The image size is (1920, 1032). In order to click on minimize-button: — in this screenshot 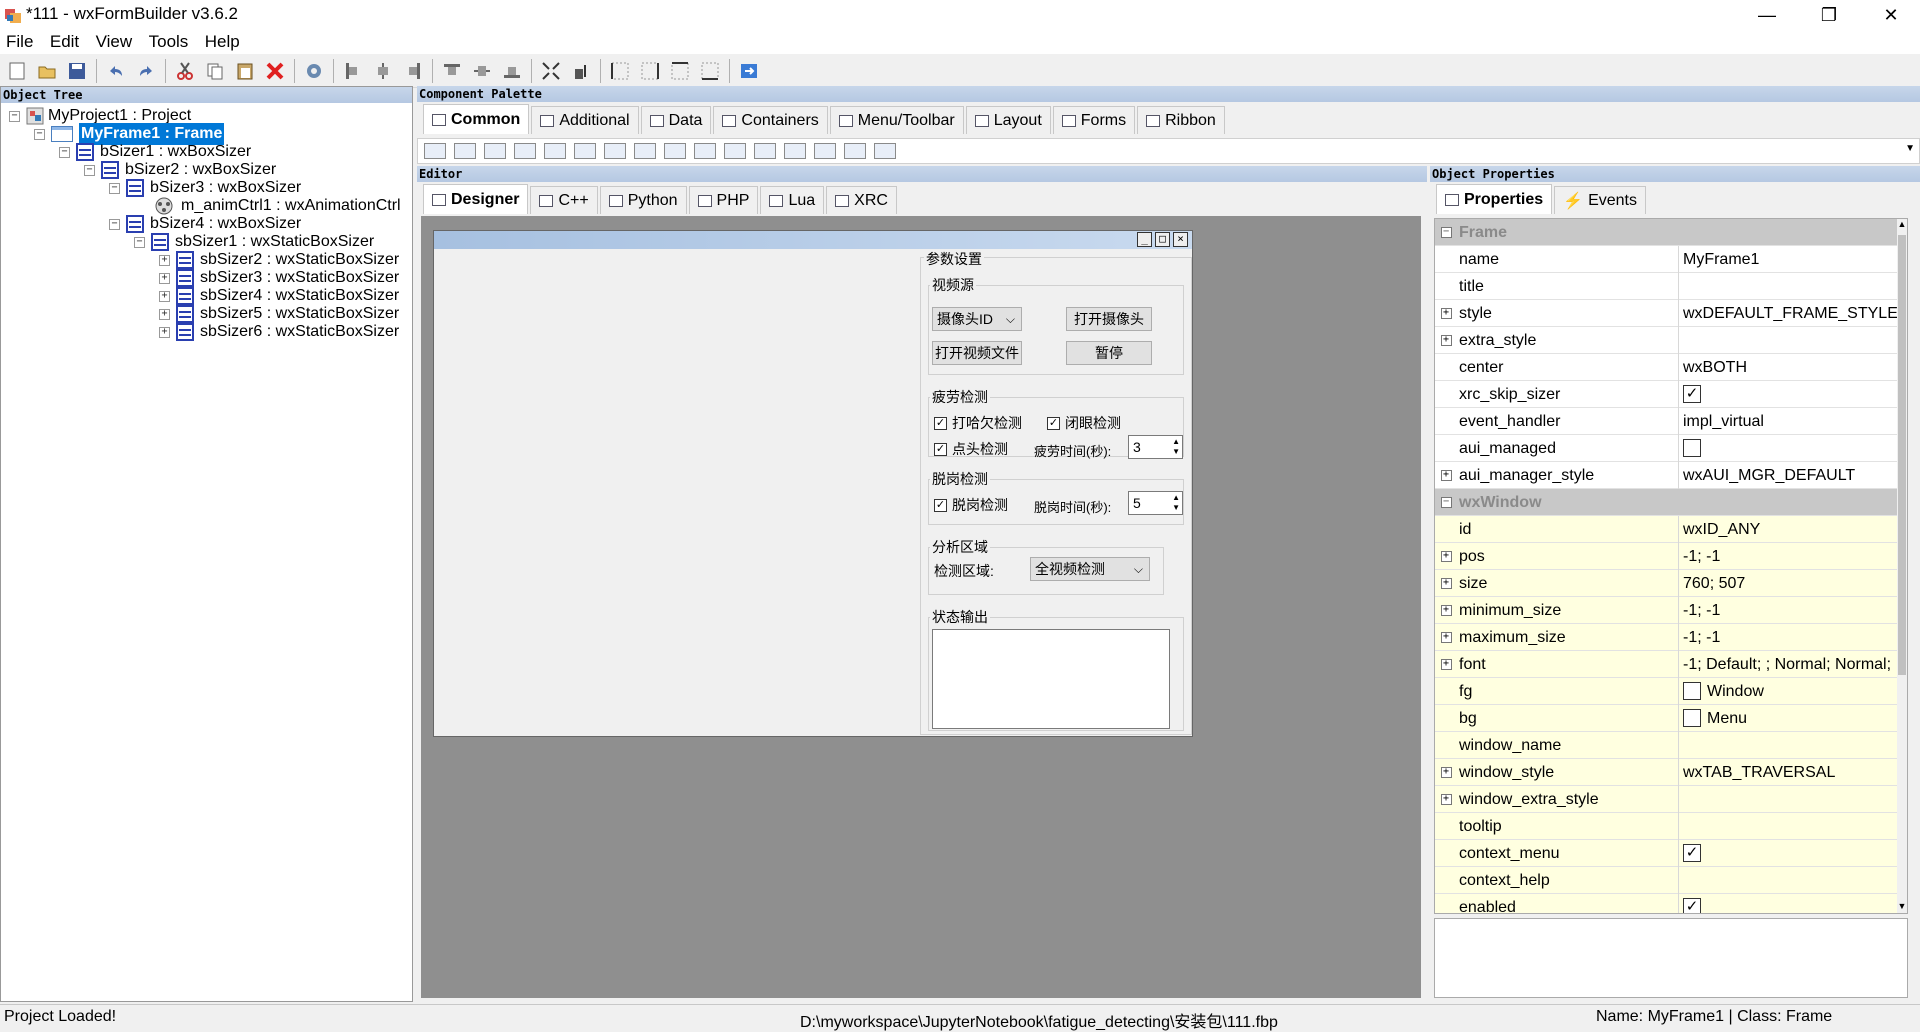, I will do `click(1767, 15)`.